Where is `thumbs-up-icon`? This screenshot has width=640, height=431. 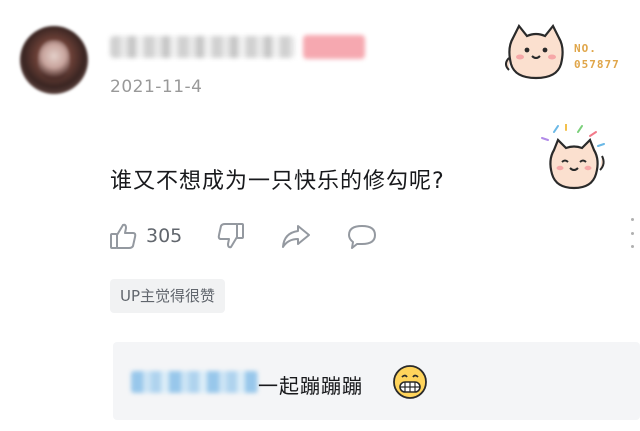 thumbs-up-icon is located at coordinates (123, 236).